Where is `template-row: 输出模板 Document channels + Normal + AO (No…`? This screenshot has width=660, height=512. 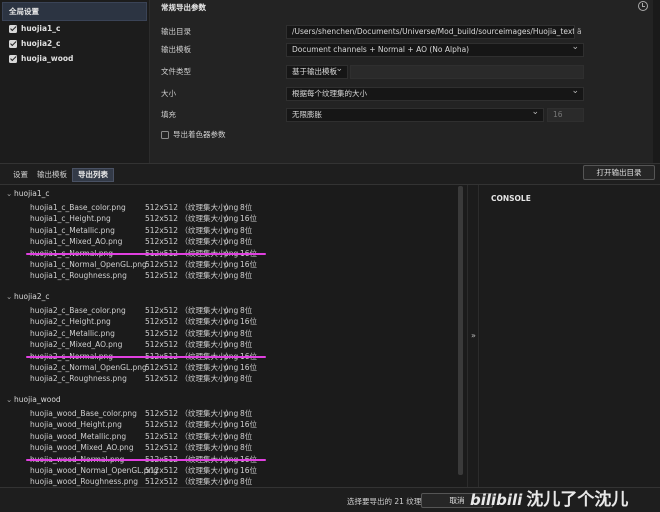 template-row: 输出模板 Document channels + Normal + AO (No… is located at coordinates (401, 50).